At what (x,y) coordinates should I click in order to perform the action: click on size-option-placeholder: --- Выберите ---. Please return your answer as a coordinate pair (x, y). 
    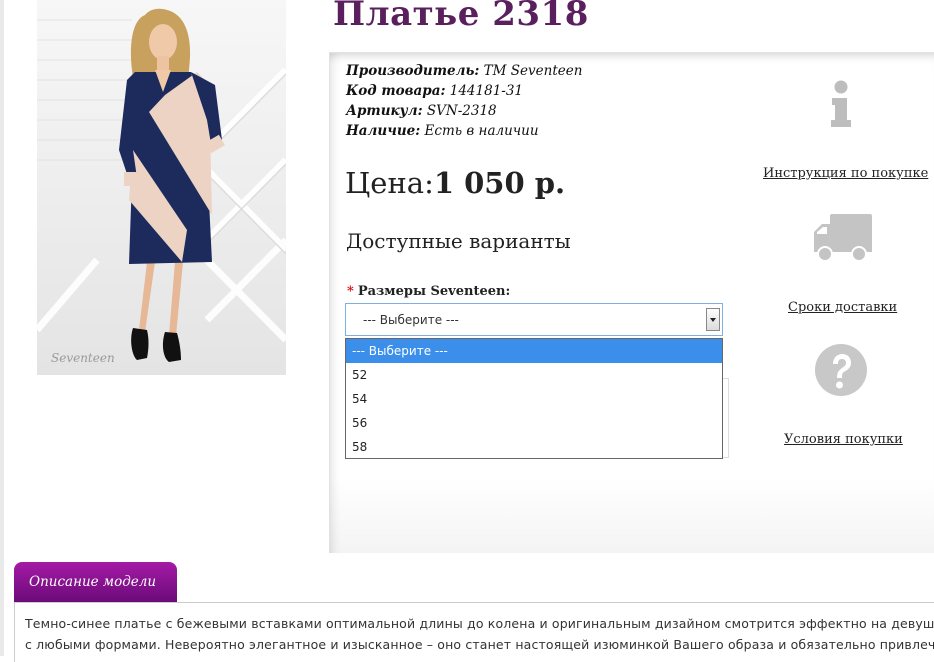
    Looking at the image, I should click on (534, 351).